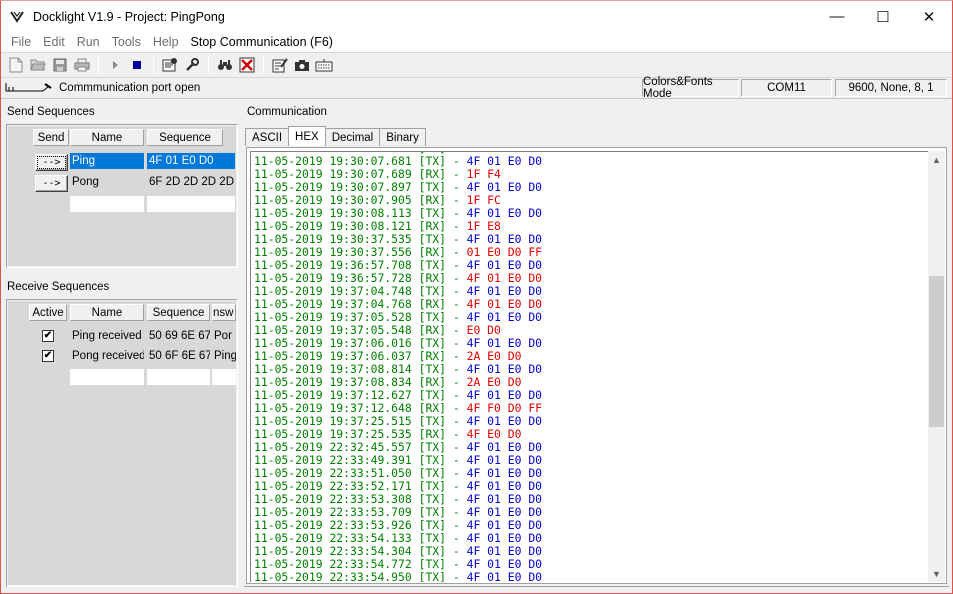 The height and width of the screenshot is (594, 953). Describe the element at coordinates (324, 65) in the screenshot. I see `keyboard-button` at that location.